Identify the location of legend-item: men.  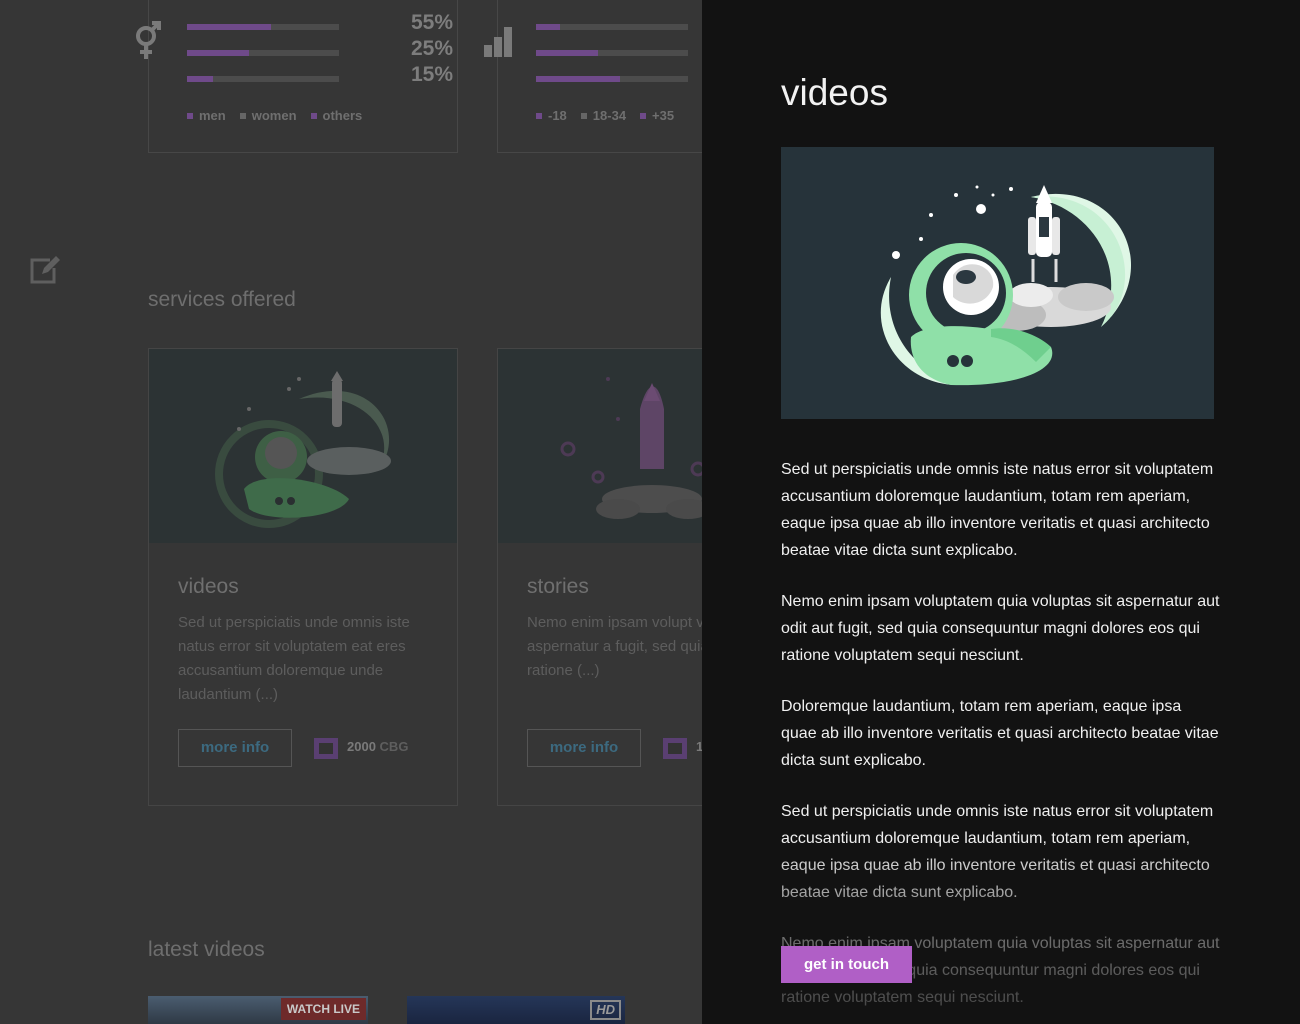
(206, 115).